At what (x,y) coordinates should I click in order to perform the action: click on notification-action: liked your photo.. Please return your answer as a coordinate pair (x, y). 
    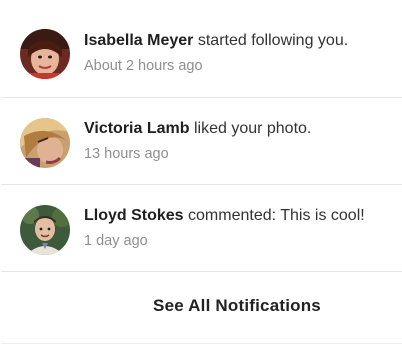
    Looking at the image, I should click on (250, 128).